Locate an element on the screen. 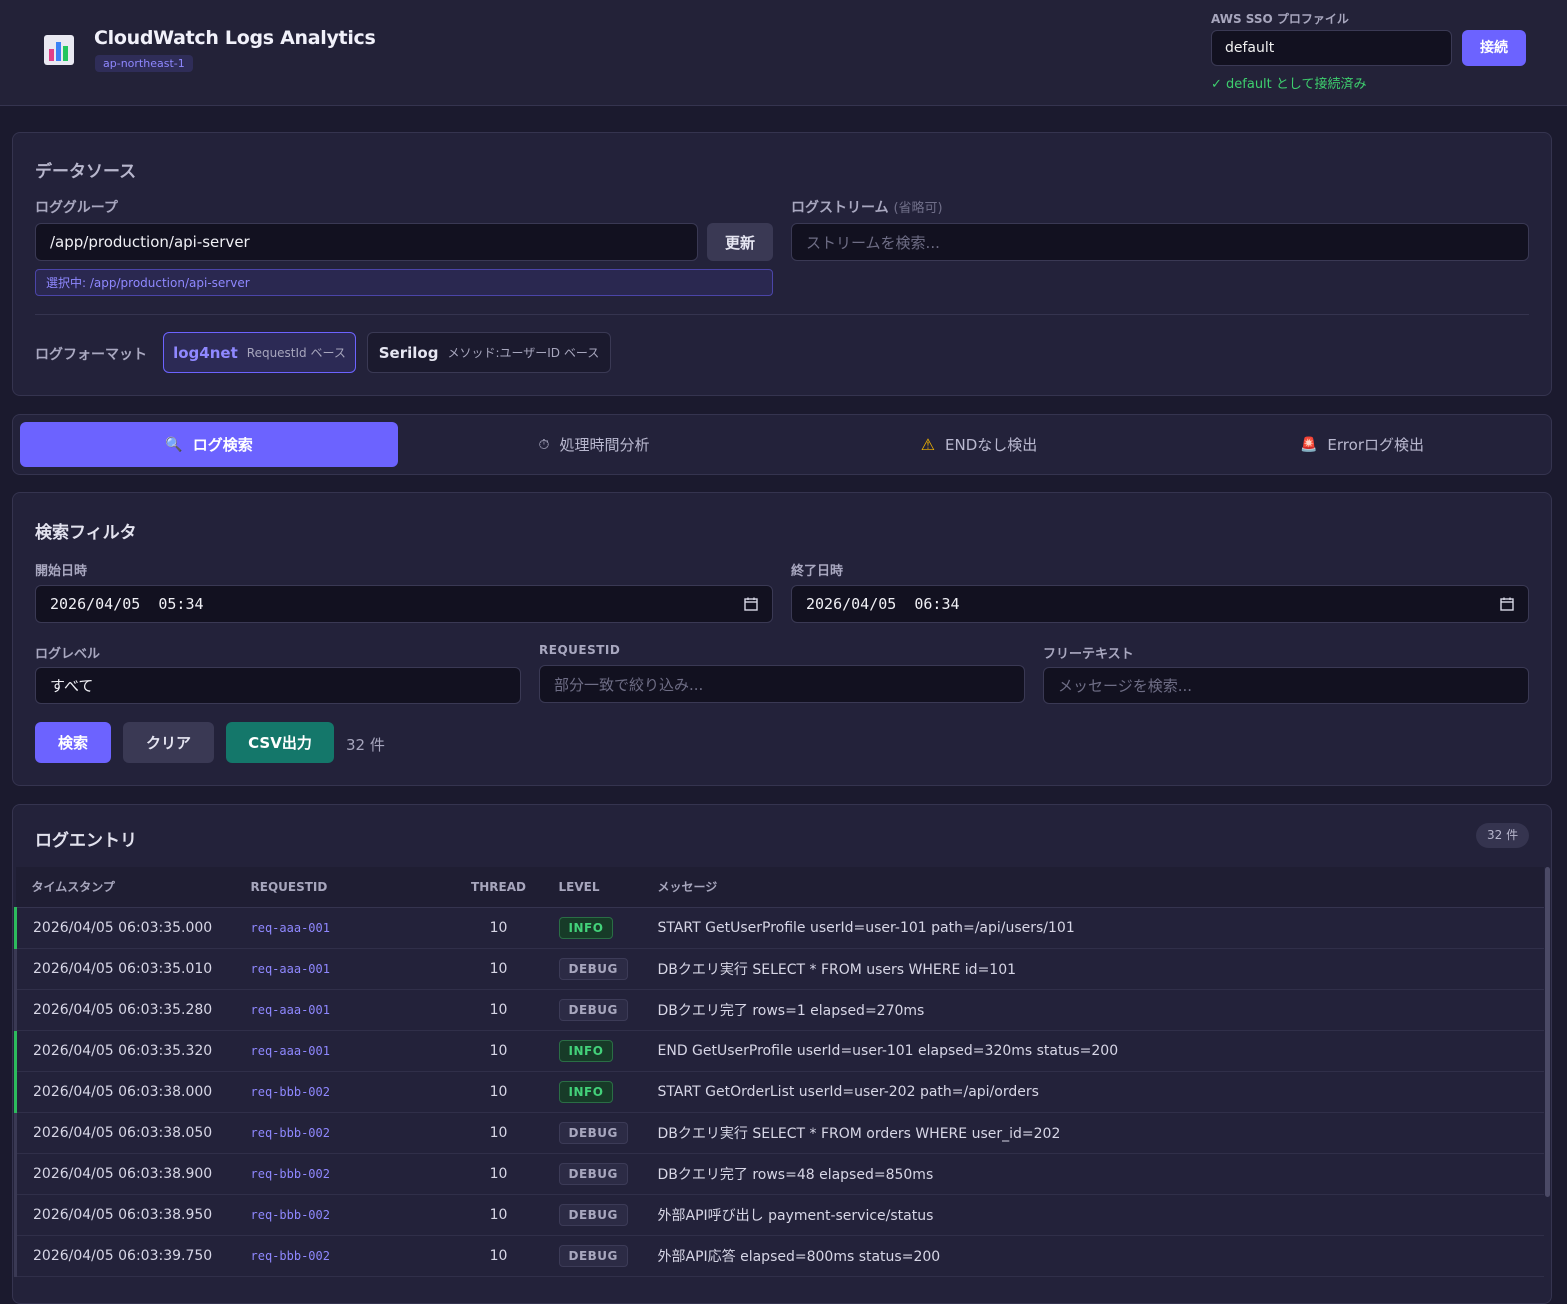  tab-error-log: 🚨 Errorログ検出 is located at coordinates (1362, 444).